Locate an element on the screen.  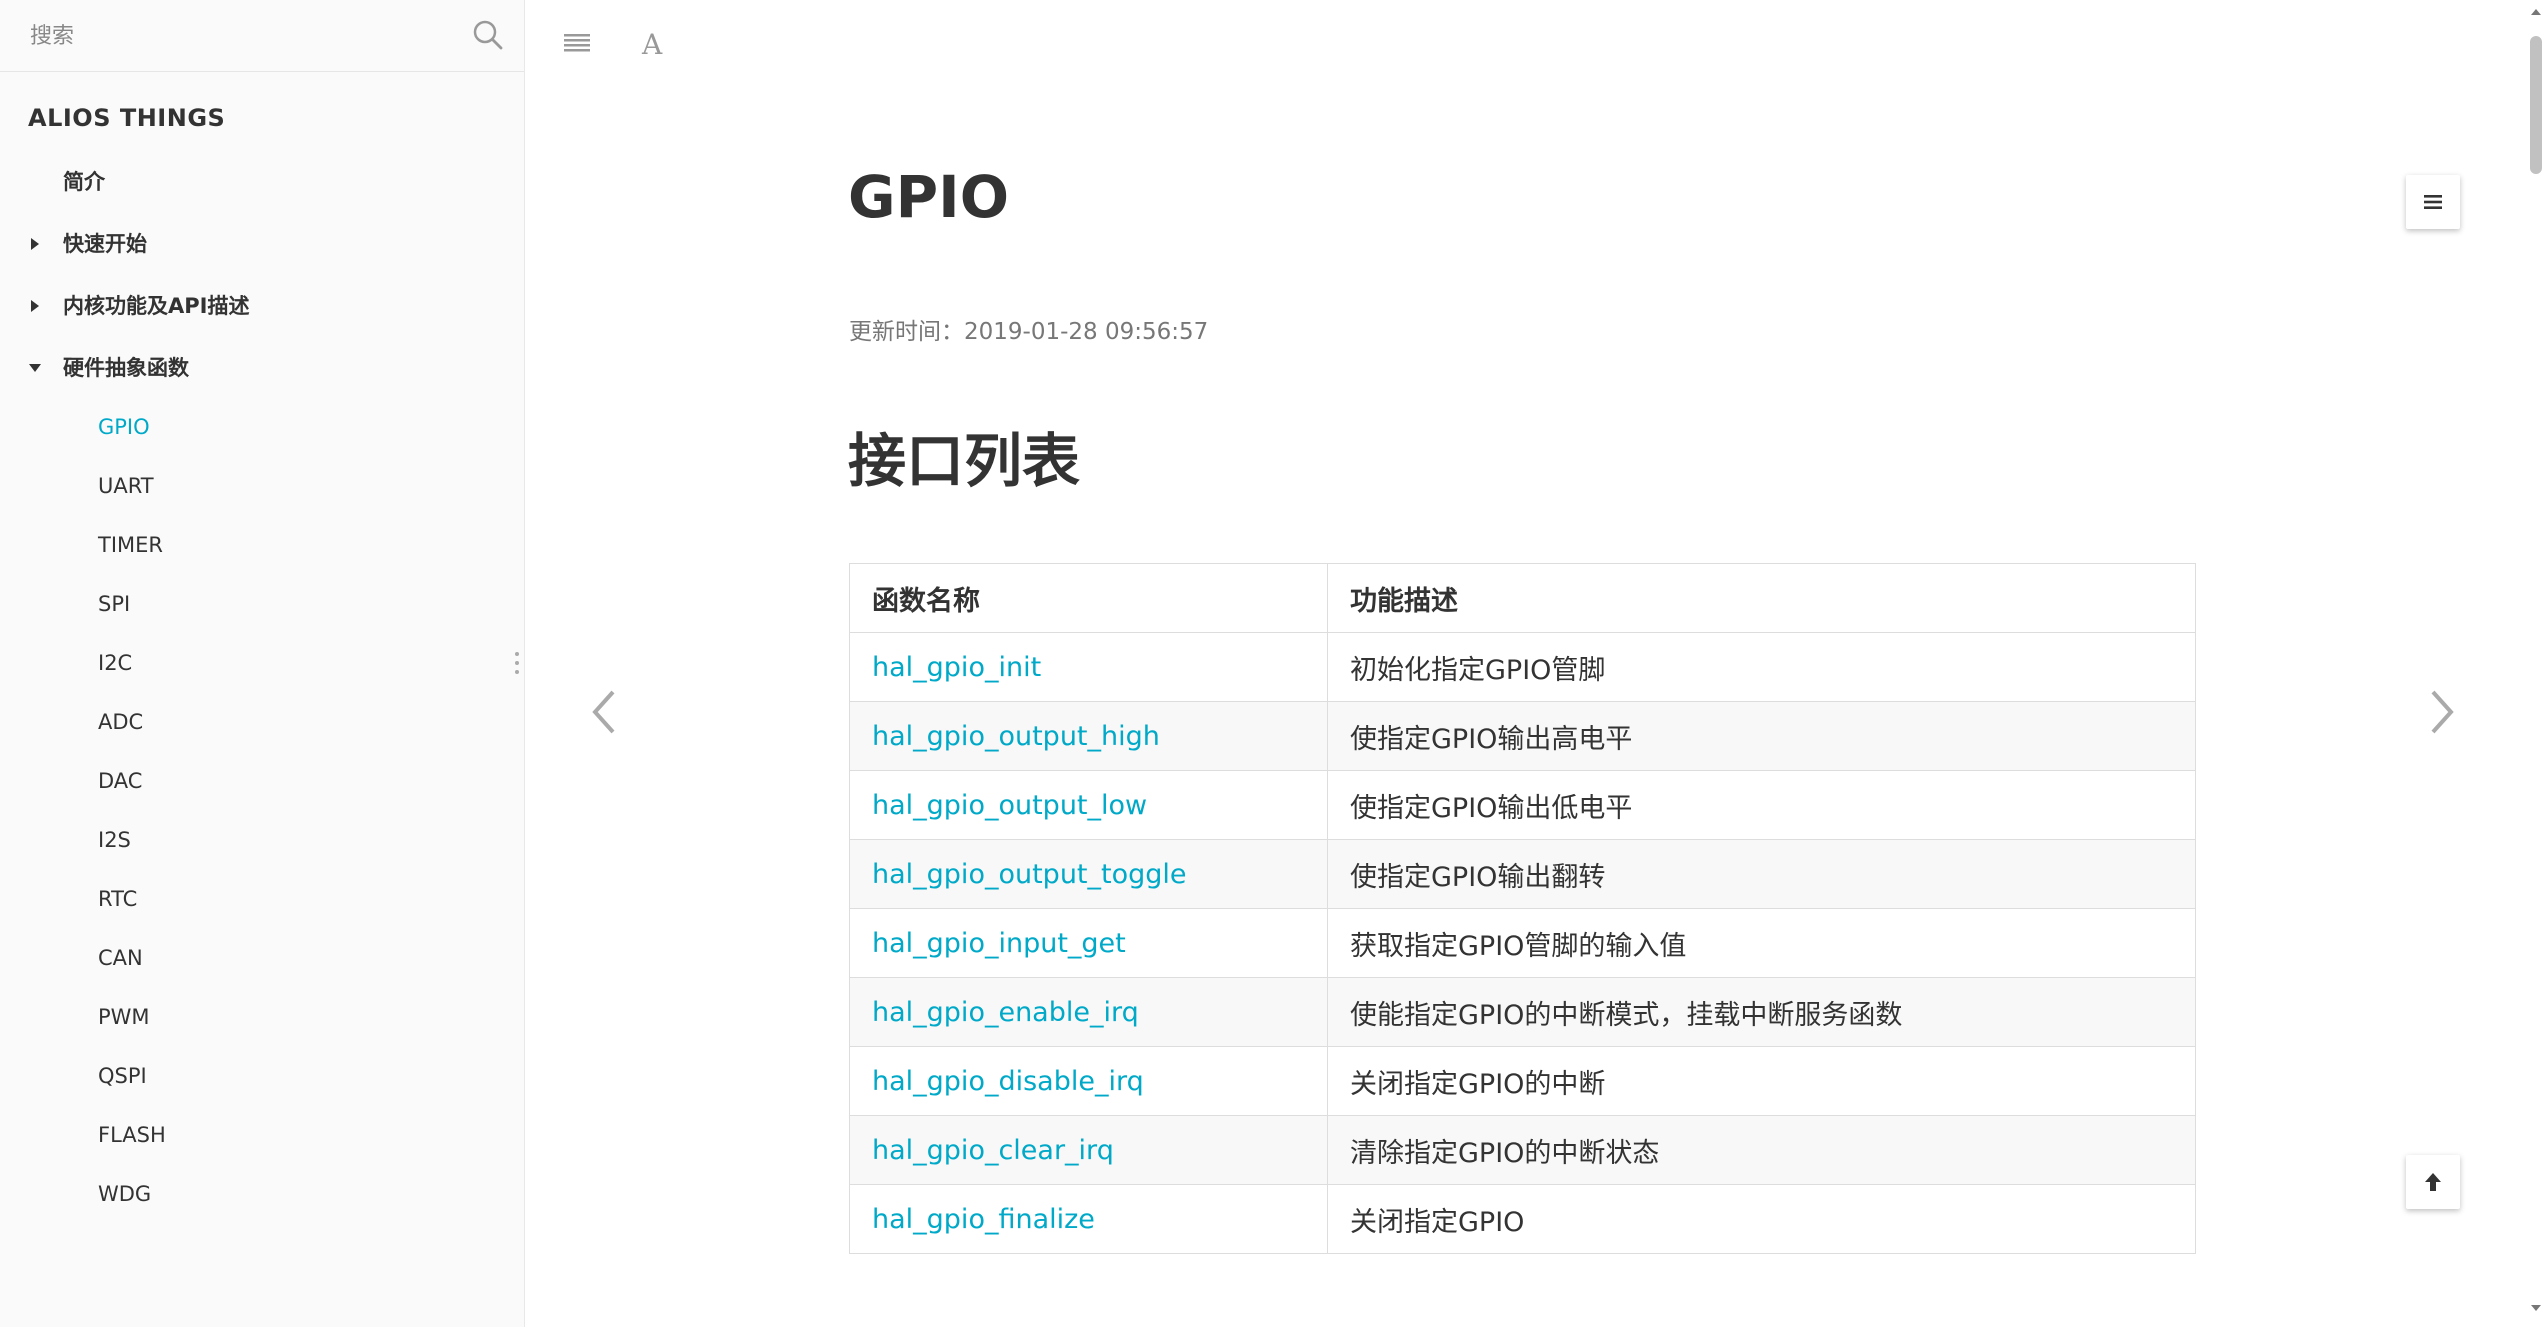
sidebar-item-label: GPIO is located at coordinates (124, 427).